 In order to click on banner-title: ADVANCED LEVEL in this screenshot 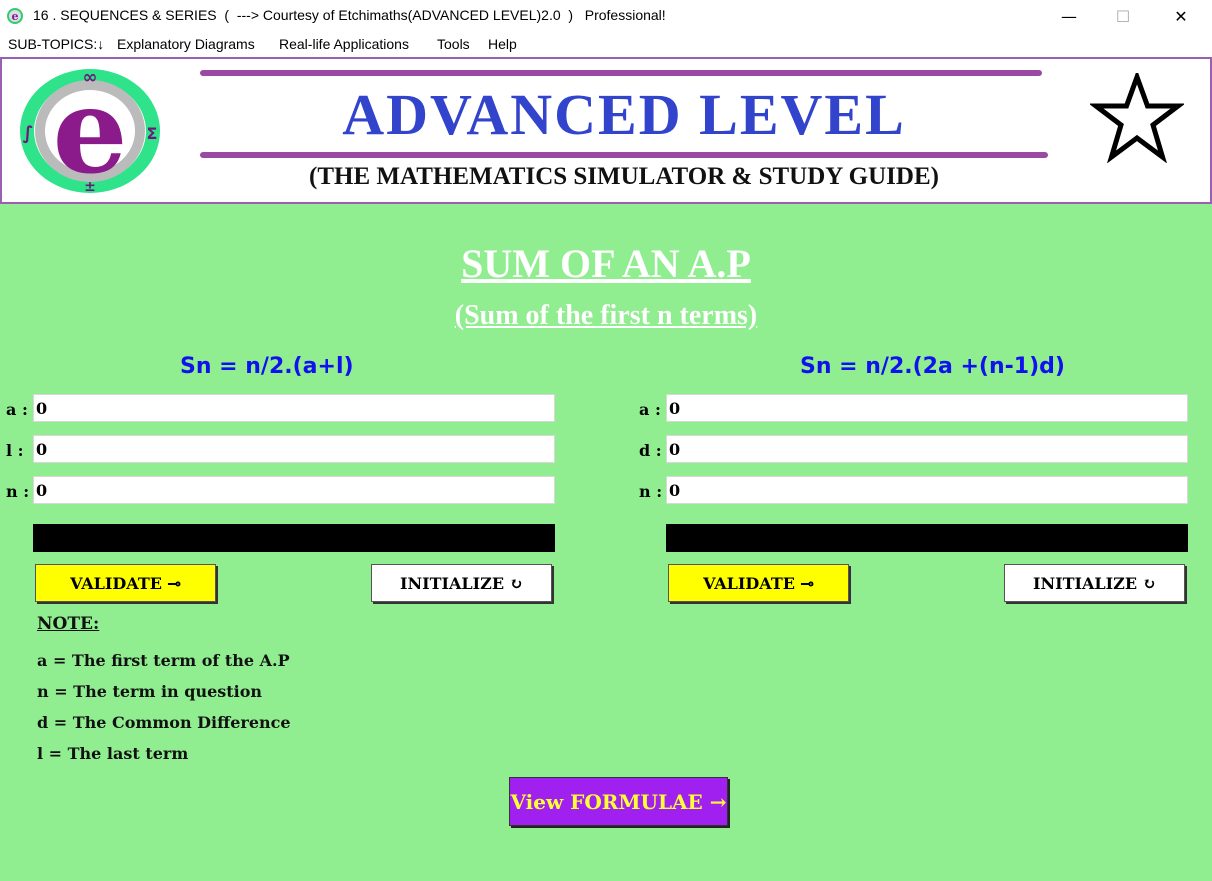, I will do `click(624, 114)`.